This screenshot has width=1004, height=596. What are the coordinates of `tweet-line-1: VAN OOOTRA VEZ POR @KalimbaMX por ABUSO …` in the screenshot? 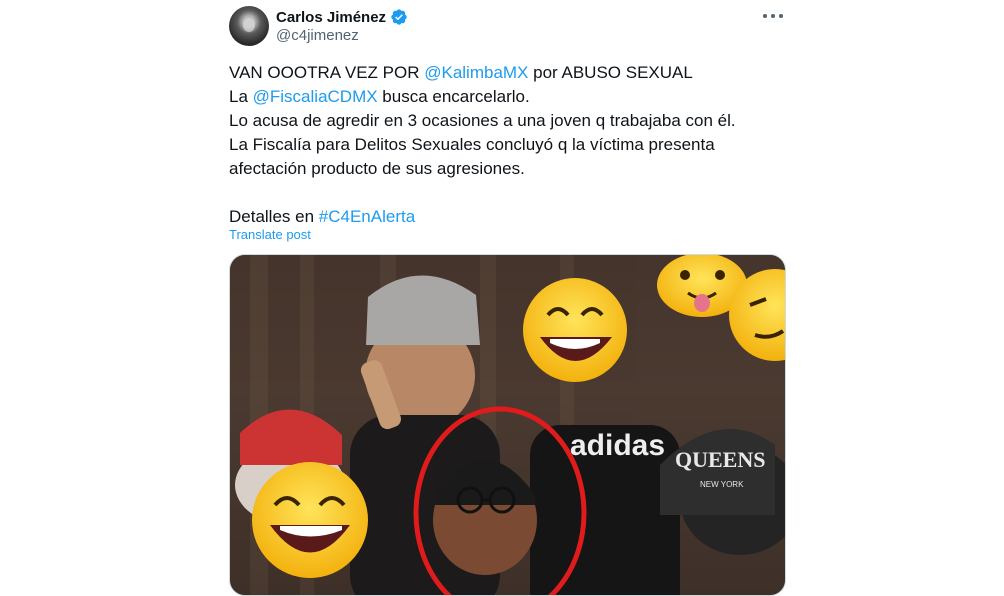 It's located at (509, 73).